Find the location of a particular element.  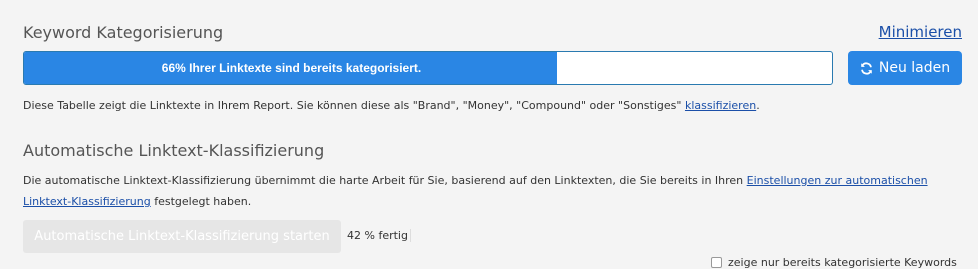

filter-categorized-checkbox is located at coordinates (716, 262).